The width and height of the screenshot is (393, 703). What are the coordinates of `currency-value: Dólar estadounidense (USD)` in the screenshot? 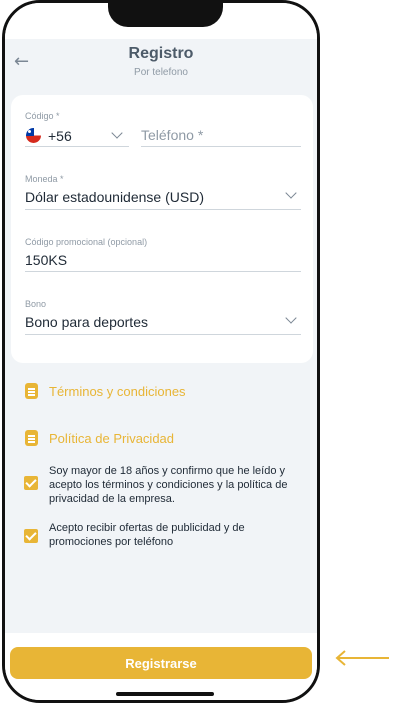 It's located at (114, 197).